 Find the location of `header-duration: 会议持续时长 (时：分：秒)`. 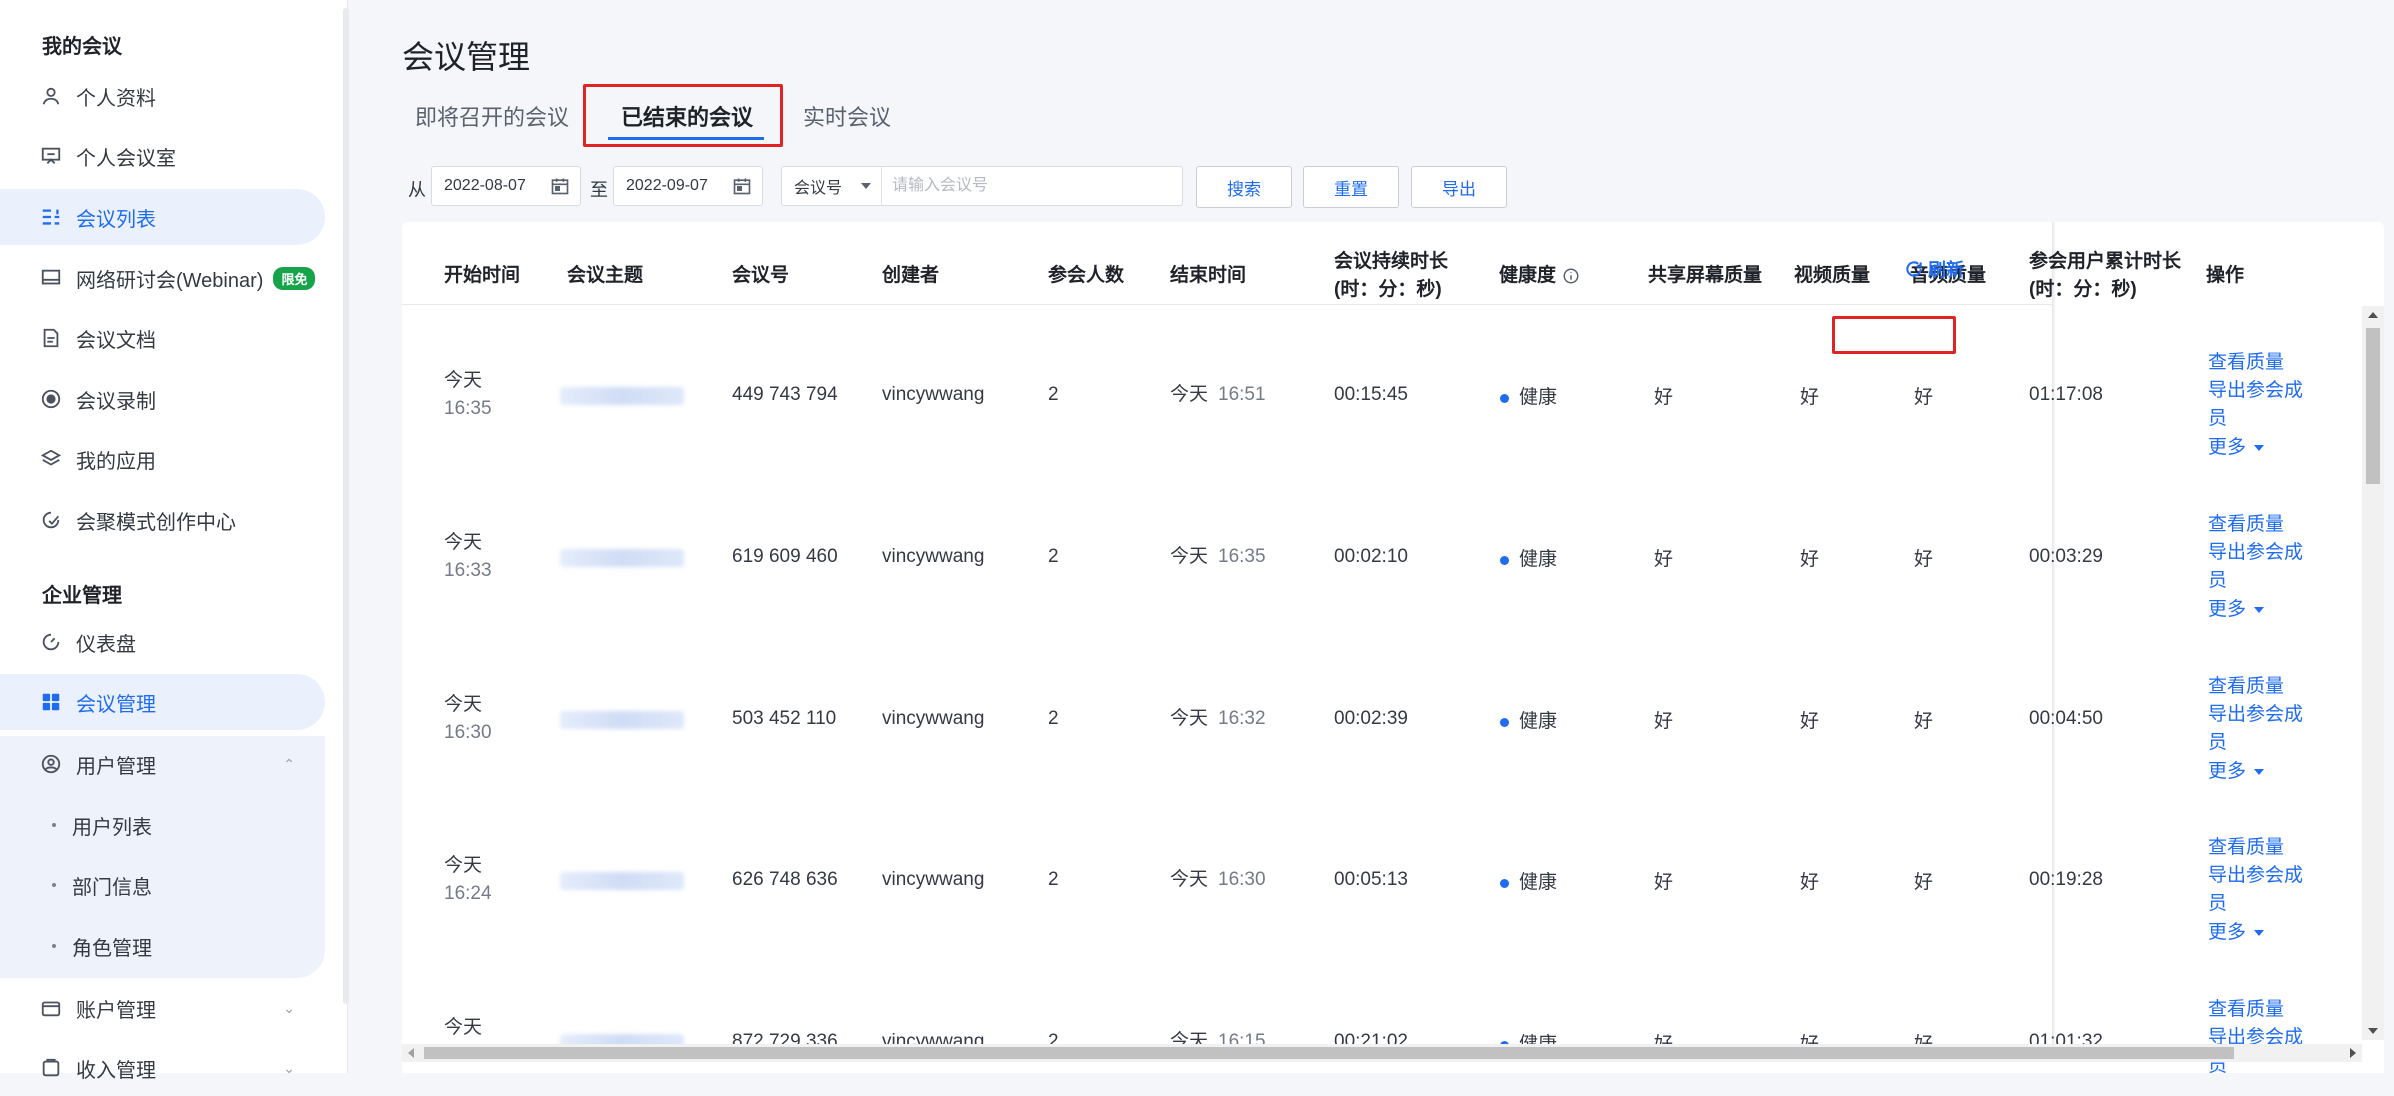

header-duration: 会议持续时长 (时：分：秒) is located at coordinates (1391, 276).